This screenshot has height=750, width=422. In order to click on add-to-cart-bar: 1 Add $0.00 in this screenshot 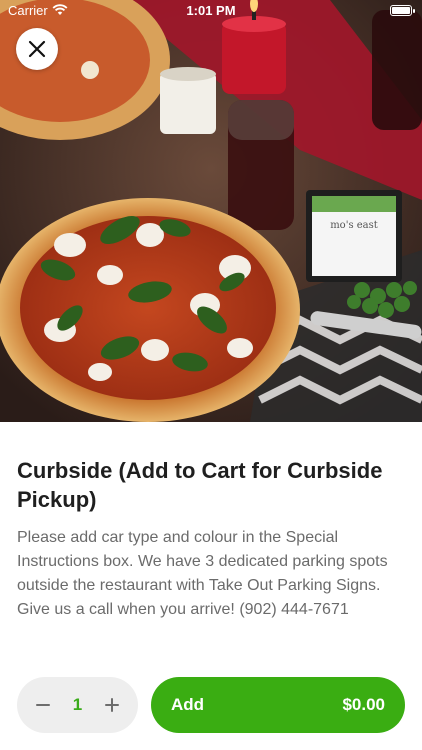, I will do `click(211, 705)`.